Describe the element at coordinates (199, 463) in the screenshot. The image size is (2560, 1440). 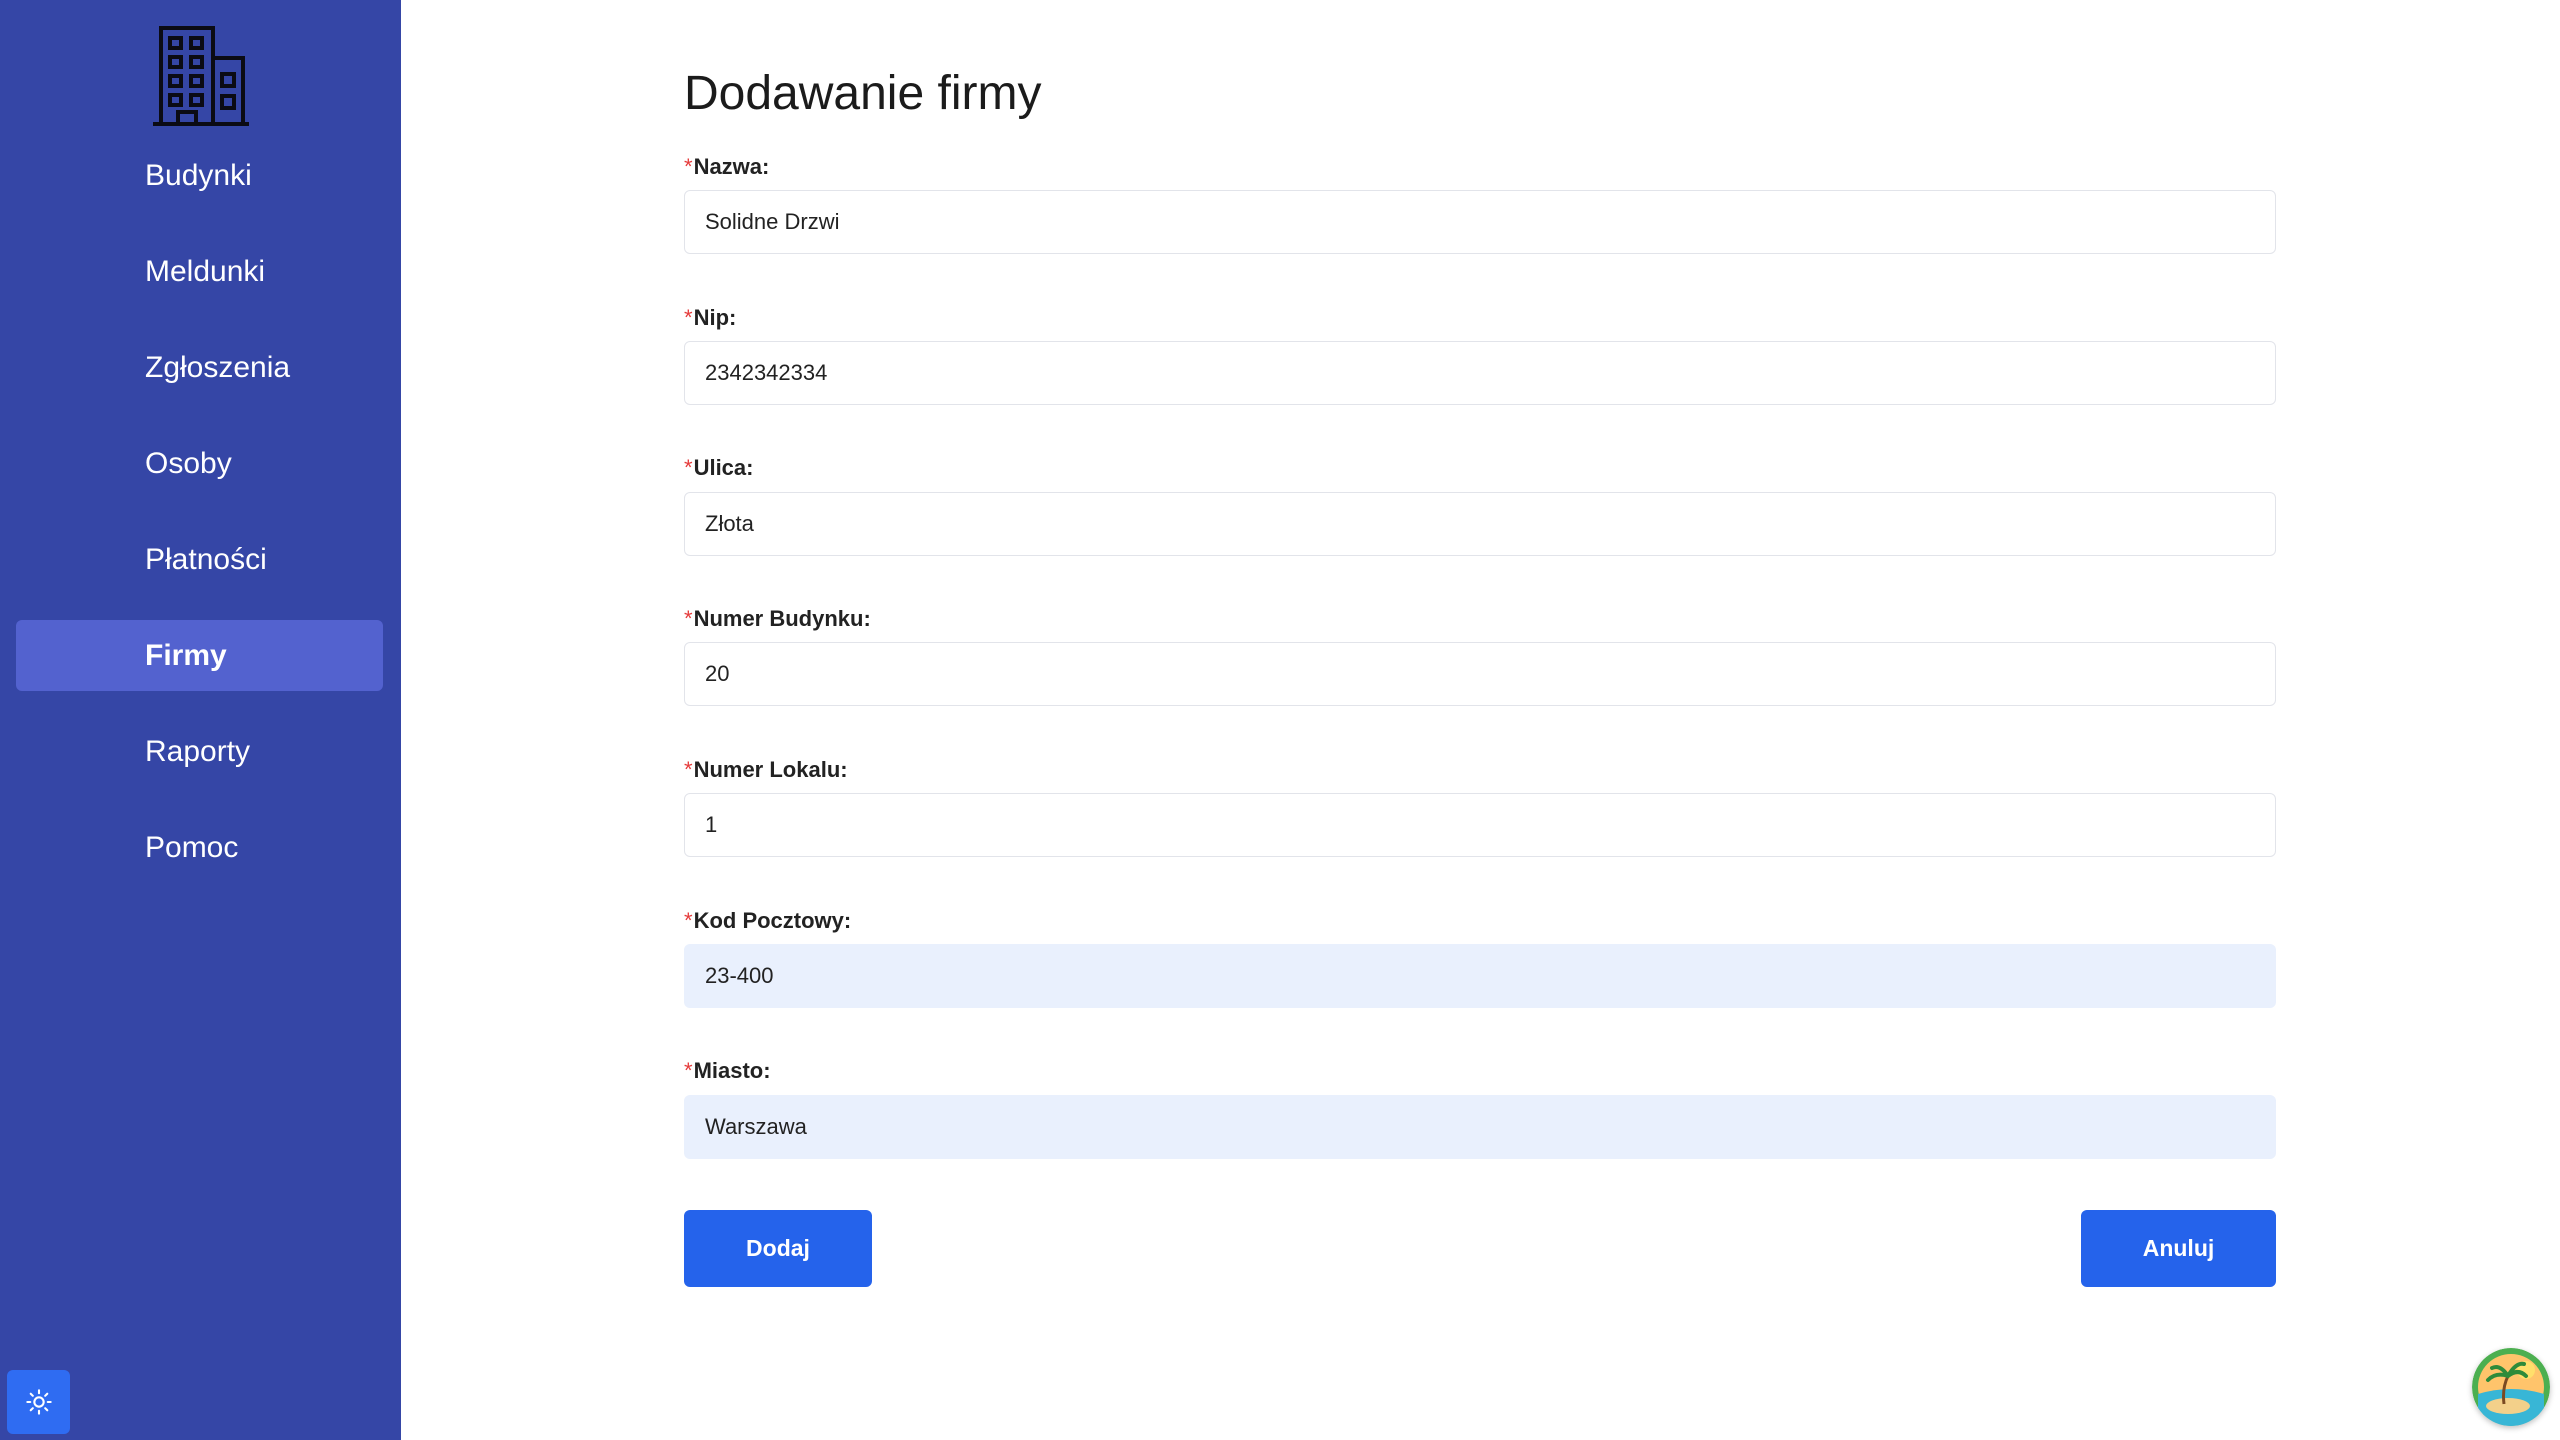
I see `sidebar-item-osoby: Osoby` at that location.